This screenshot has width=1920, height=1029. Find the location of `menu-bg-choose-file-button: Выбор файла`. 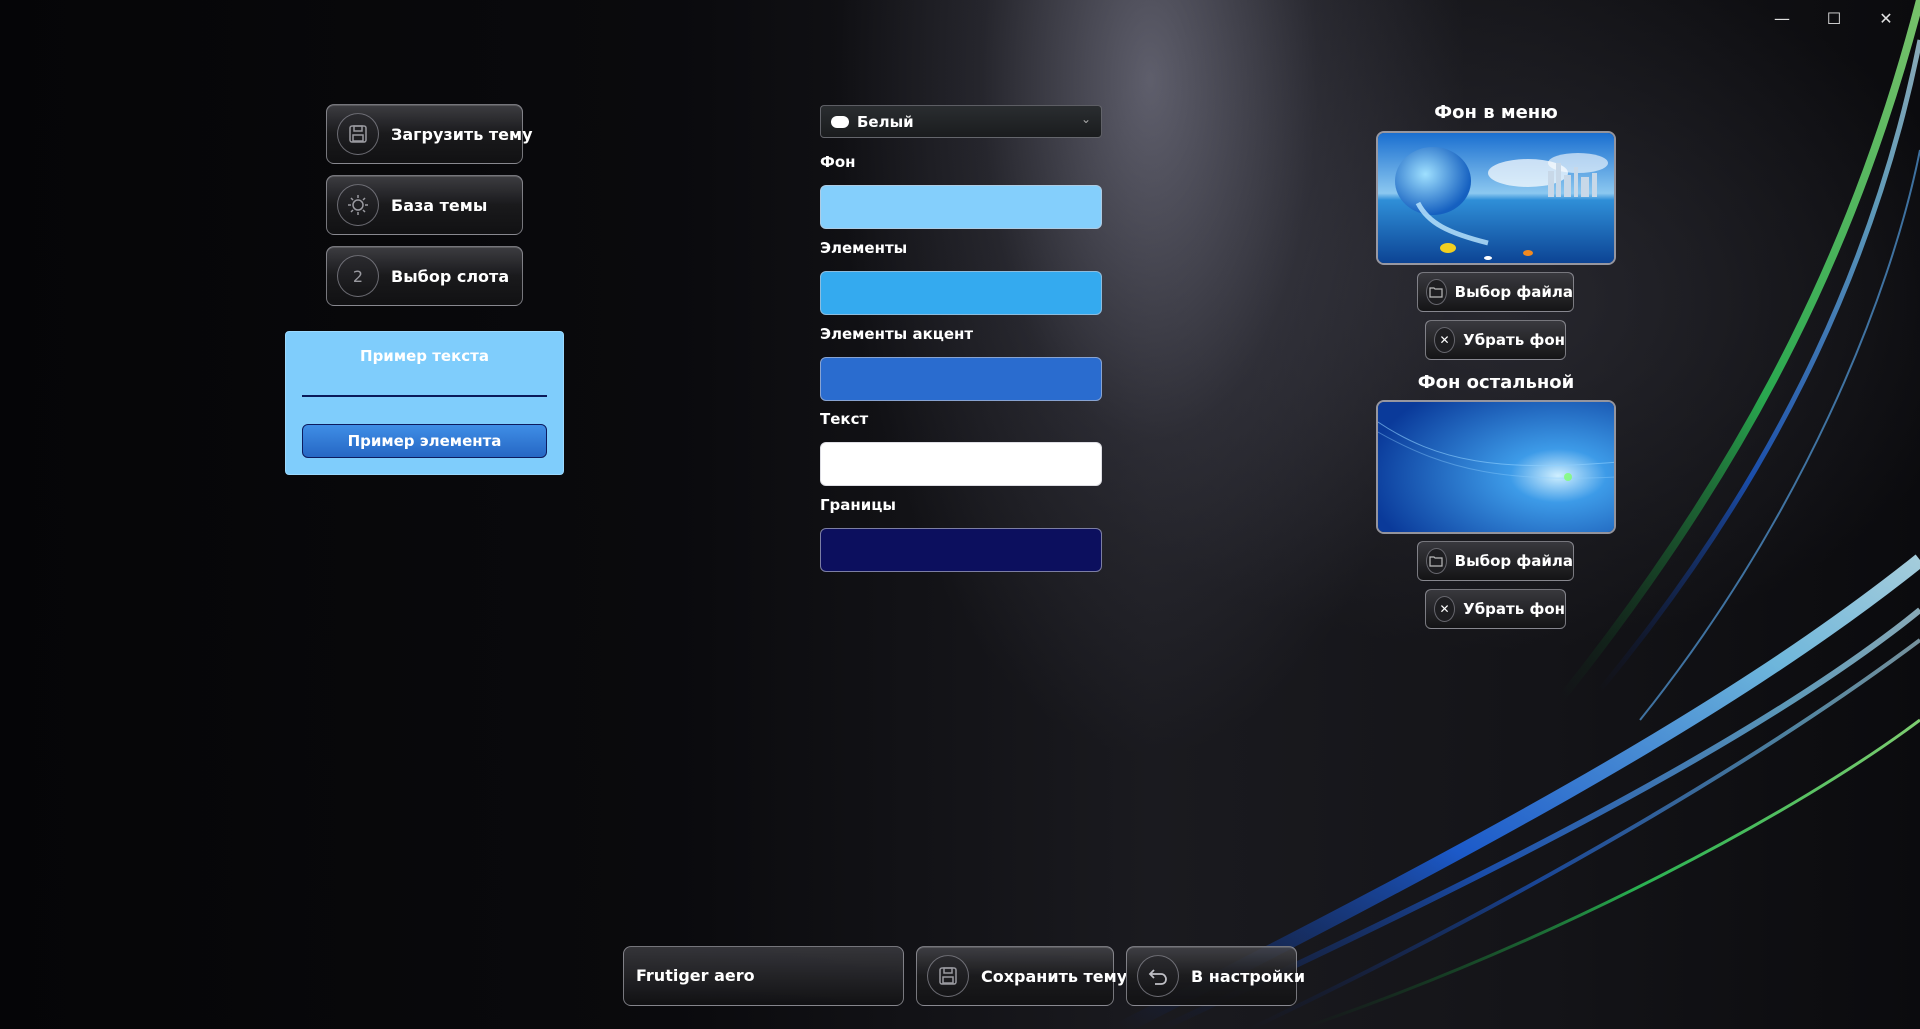

menu-bg-choose-file-button: Выбор файла is located at coordinates (1495, 292).